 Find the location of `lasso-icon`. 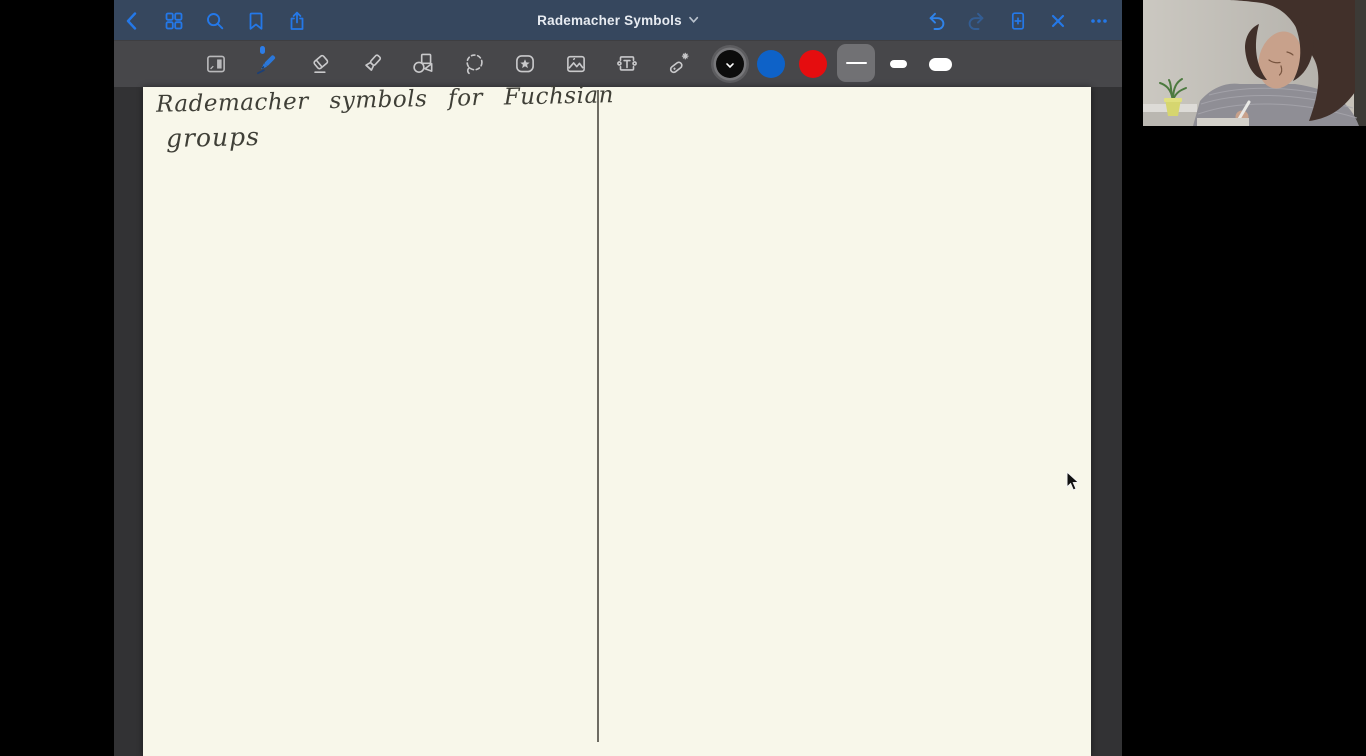

lasso-icon is located at coordinates (474, 64).